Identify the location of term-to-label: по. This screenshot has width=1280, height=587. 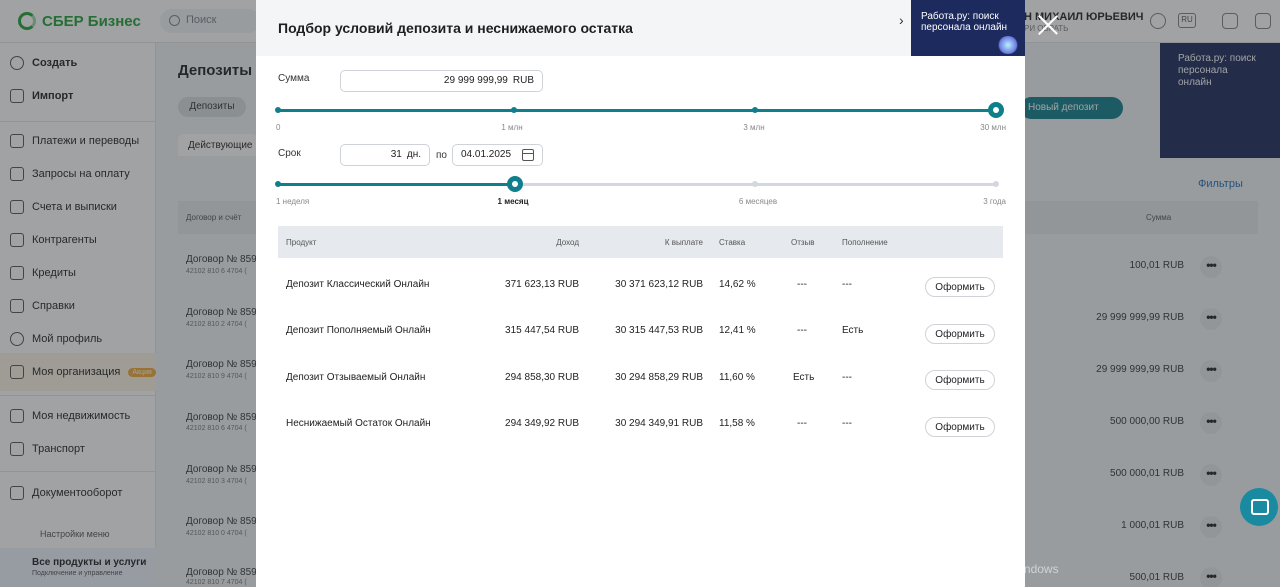
(441, 155).